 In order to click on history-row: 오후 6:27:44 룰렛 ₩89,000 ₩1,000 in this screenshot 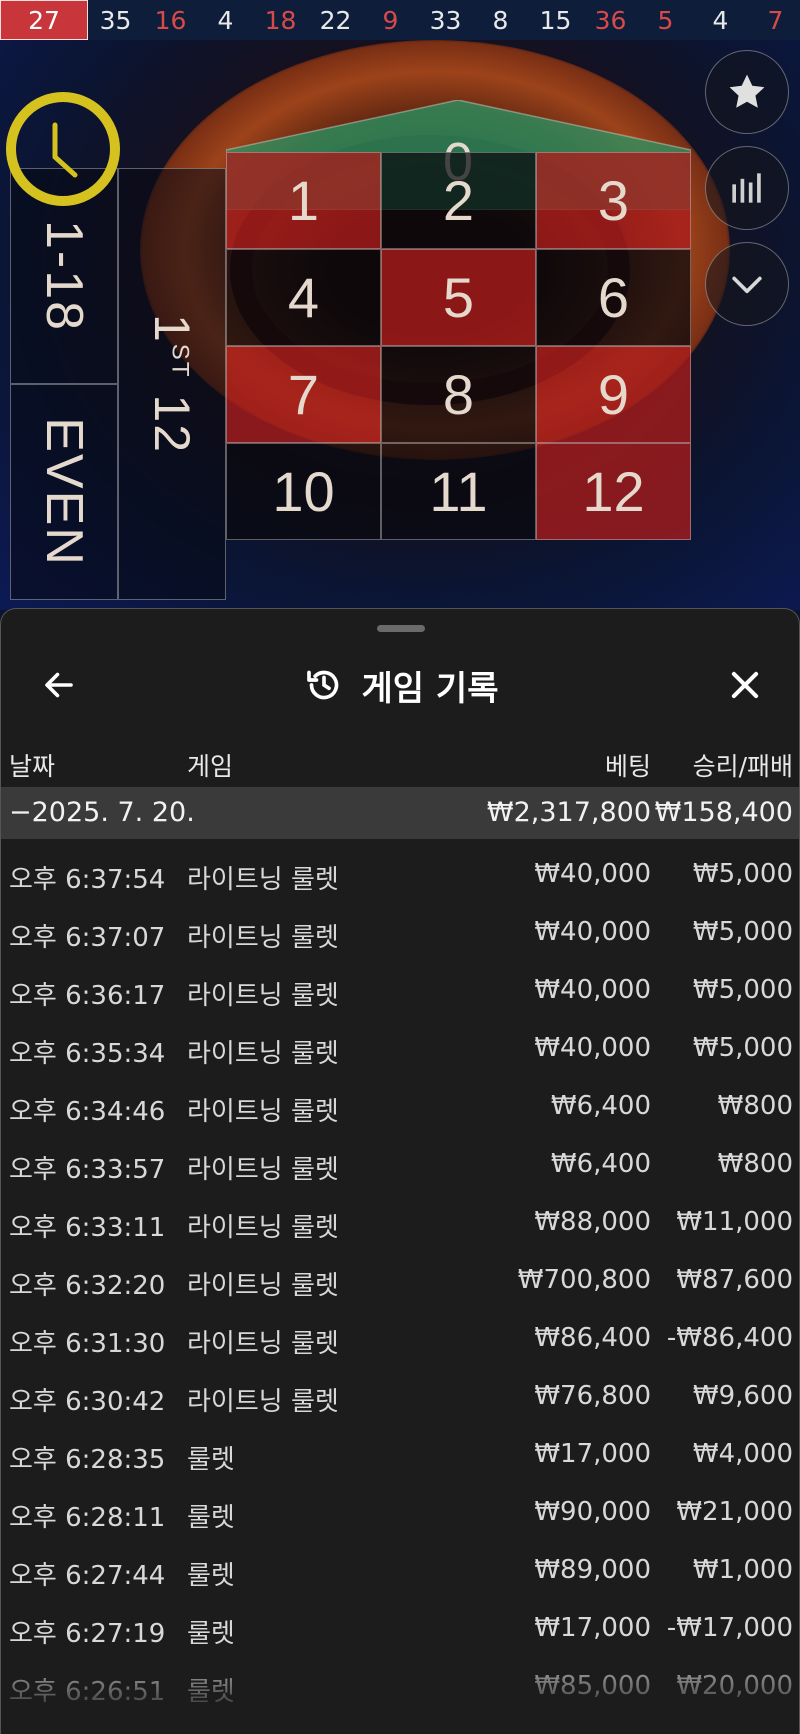, I will do `click(400, 1564)`.